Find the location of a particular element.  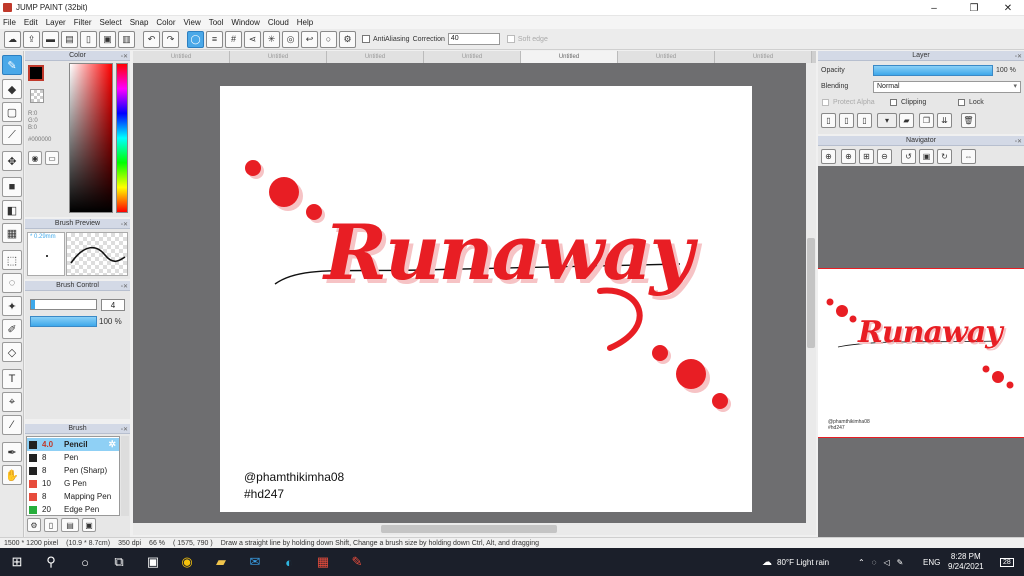

lock-checkbox is located at coordinates (961, 102).